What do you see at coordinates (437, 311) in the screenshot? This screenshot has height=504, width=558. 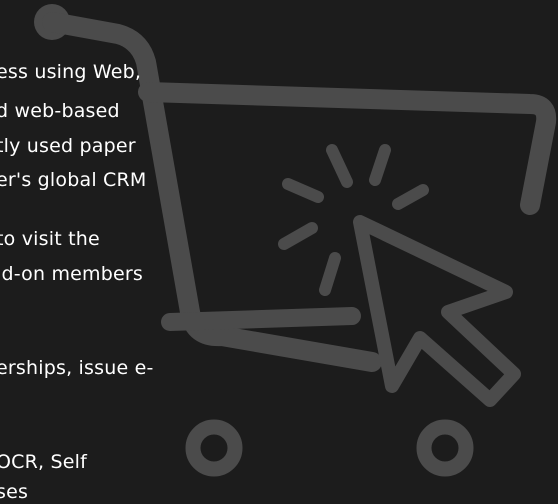 I see `cursor-arrow-icon` at bounding box center [437, 311].